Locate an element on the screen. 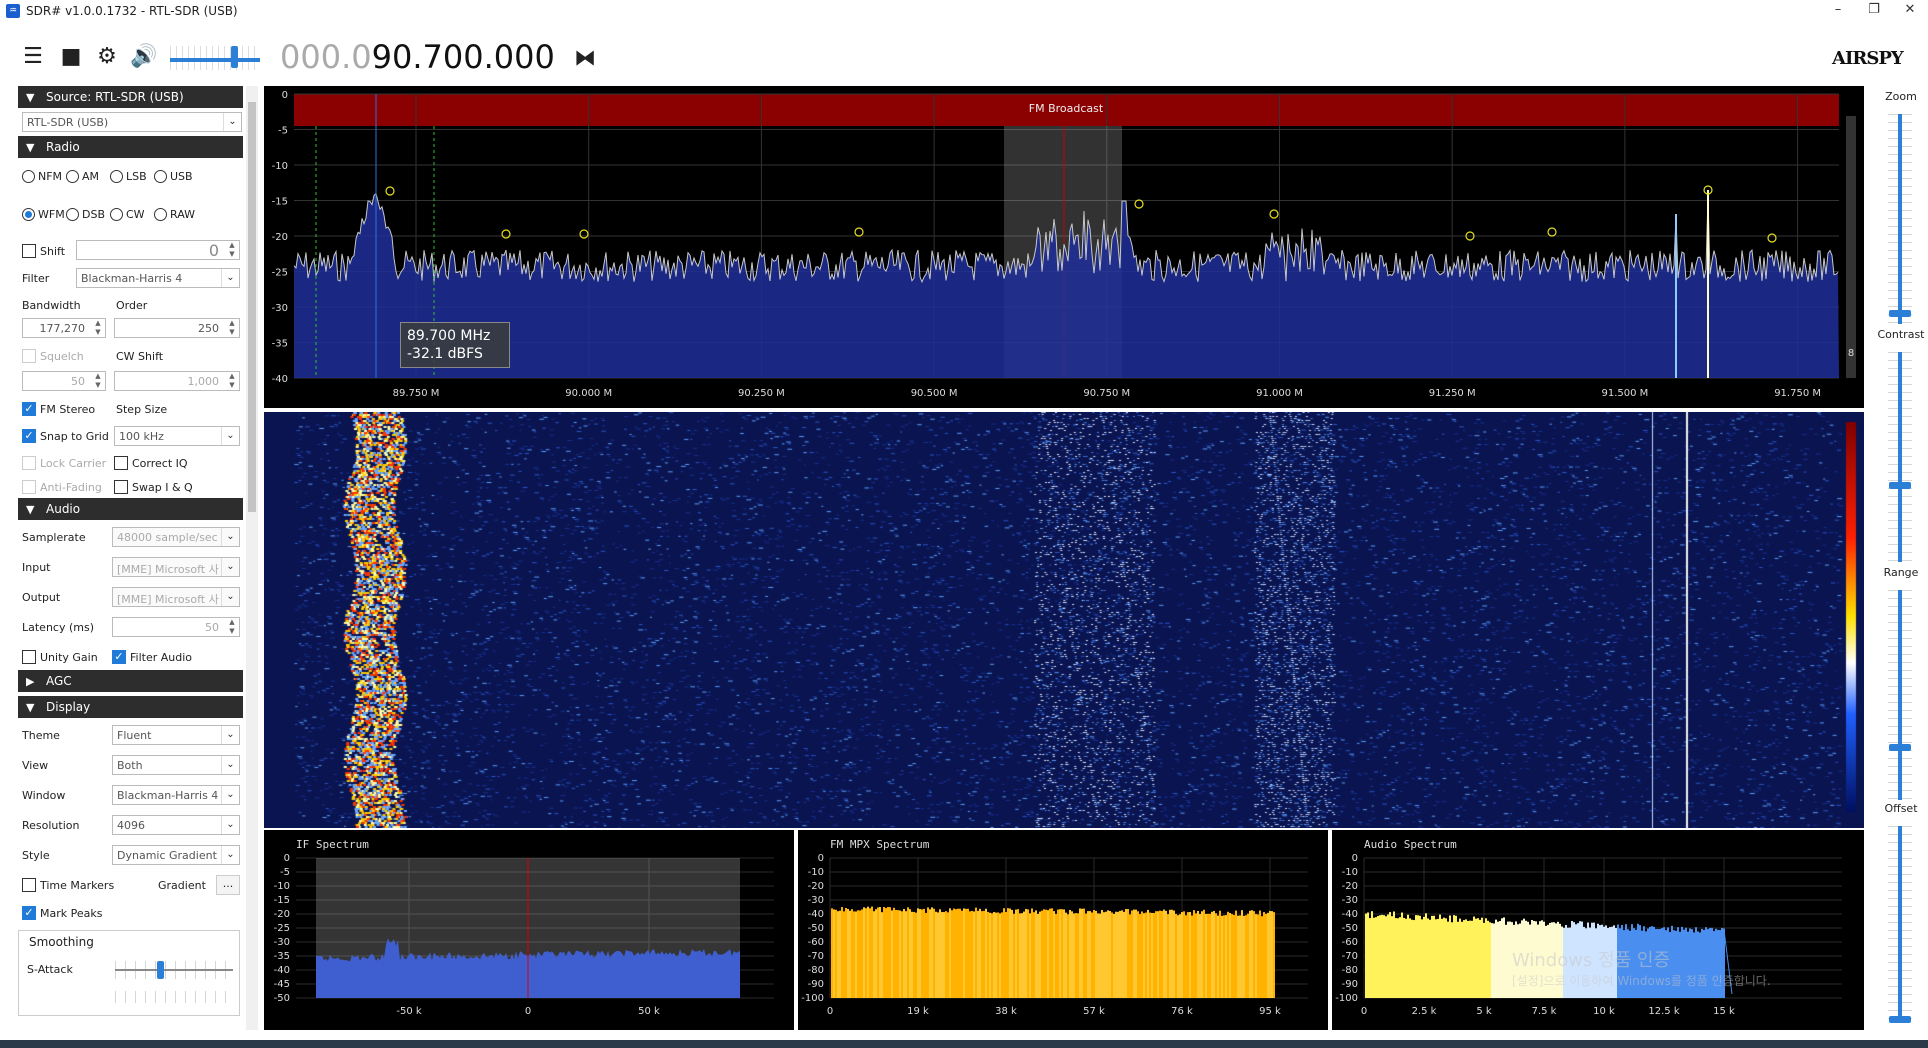  mode-radio-am: AM is located at coordinates (82, 176).